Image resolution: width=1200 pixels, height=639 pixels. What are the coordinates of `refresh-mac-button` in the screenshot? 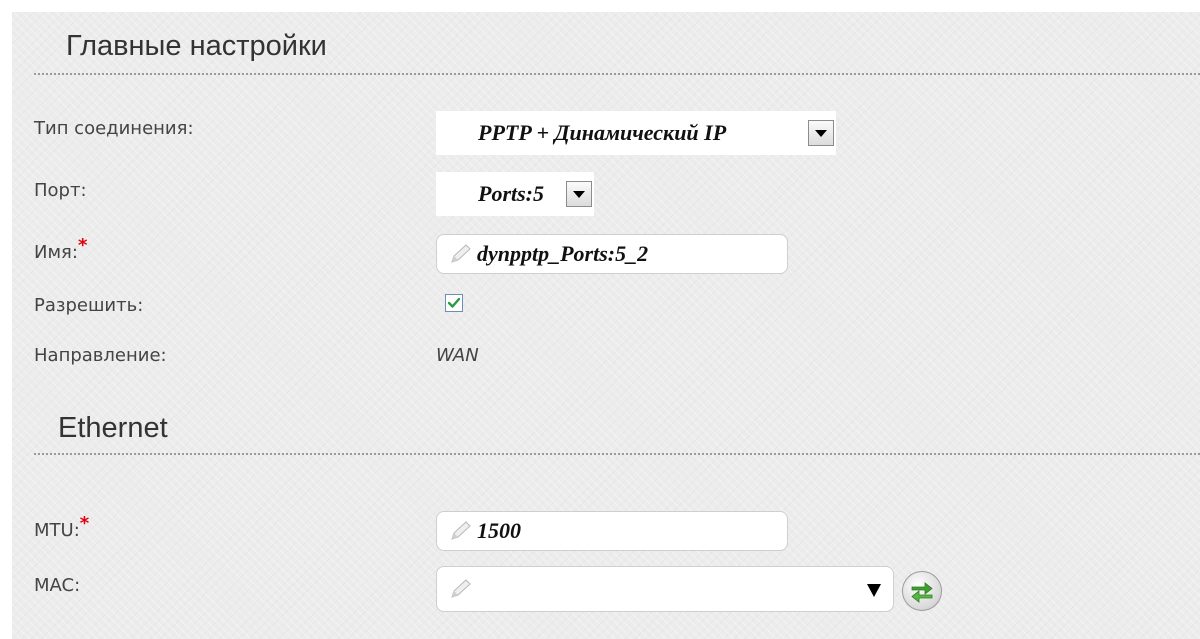 It's located at (922, 591).